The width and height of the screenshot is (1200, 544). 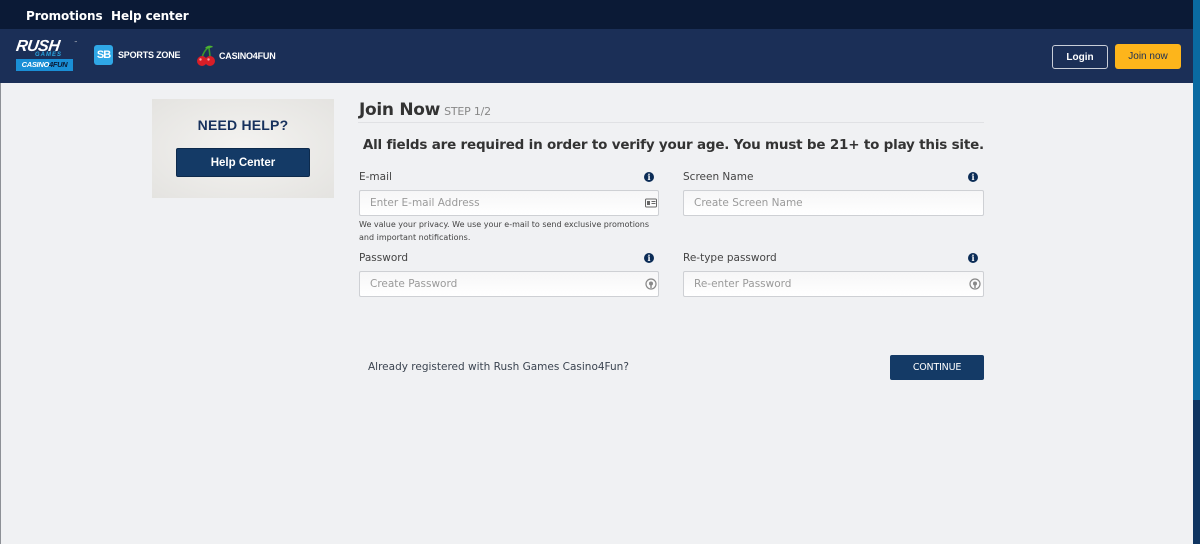 I want to click on join-now-button: Join now, so click(x=1148, y=56).